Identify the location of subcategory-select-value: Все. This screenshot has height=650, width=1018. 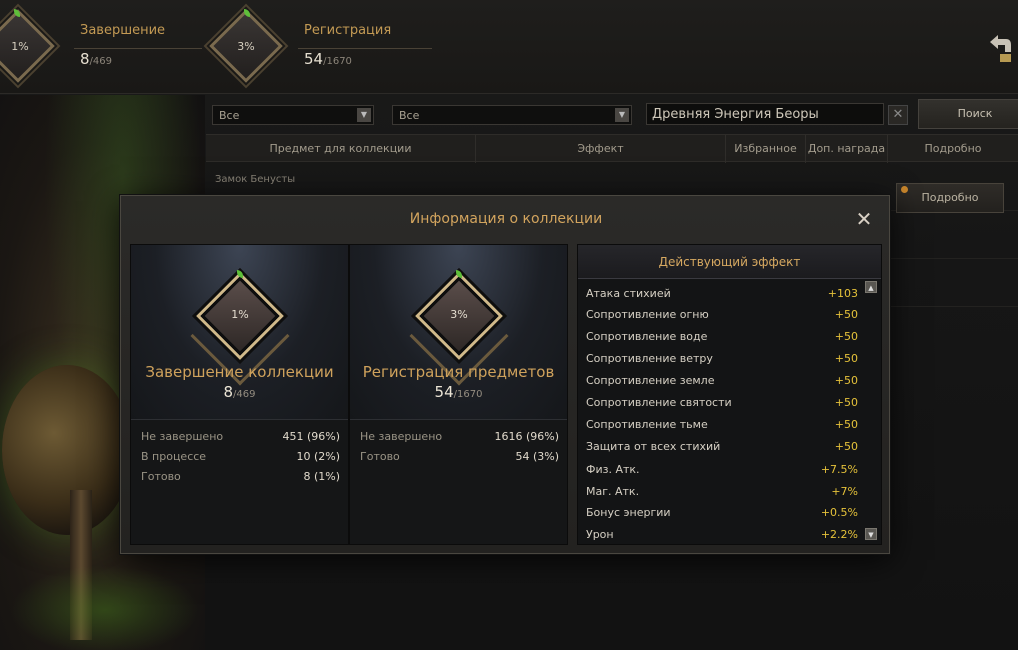
(409, 115).